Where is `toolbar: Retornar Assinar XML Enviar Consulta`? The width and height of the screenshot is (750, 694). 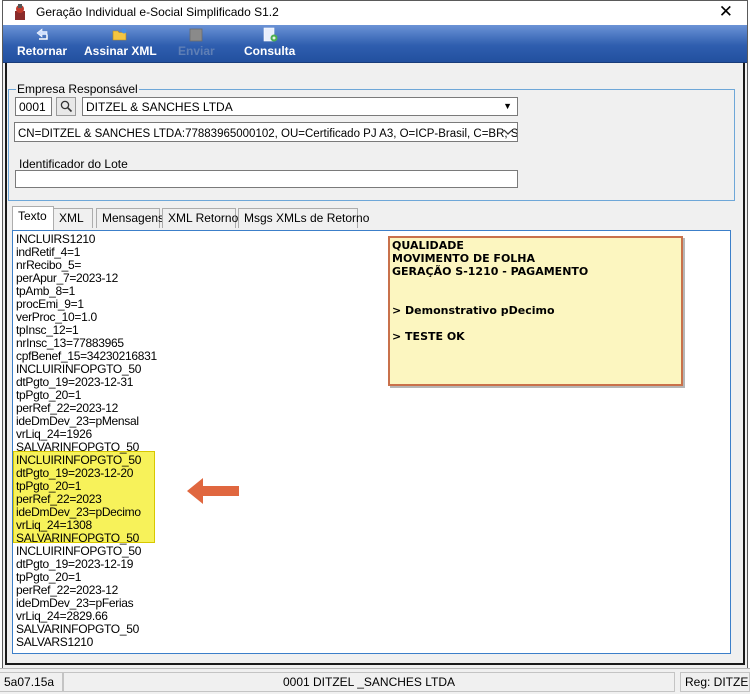 toolbar: Retornar Assinar XML Enviar Consulta is located at coordinates (375, 44).